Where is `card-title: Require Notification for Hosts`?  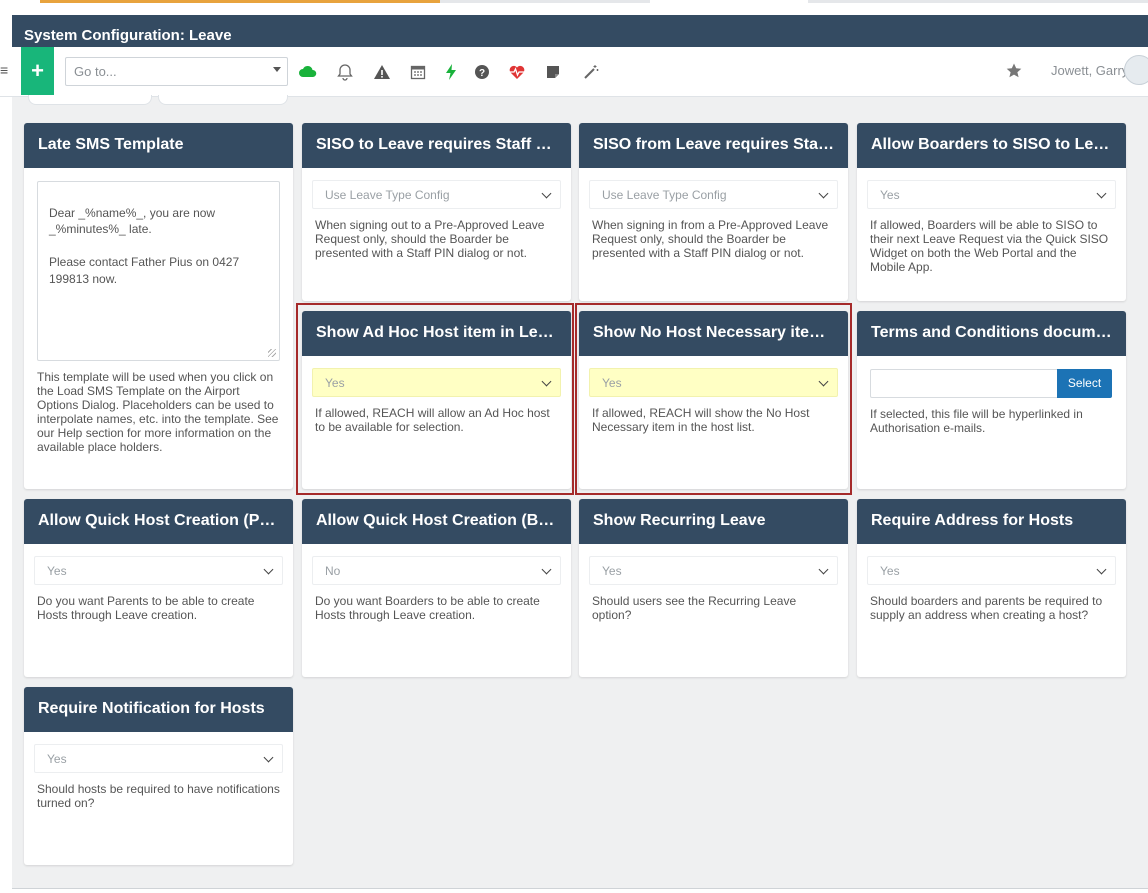 card-title: Require Notification for Hosts is located at coordinates (158, 709).